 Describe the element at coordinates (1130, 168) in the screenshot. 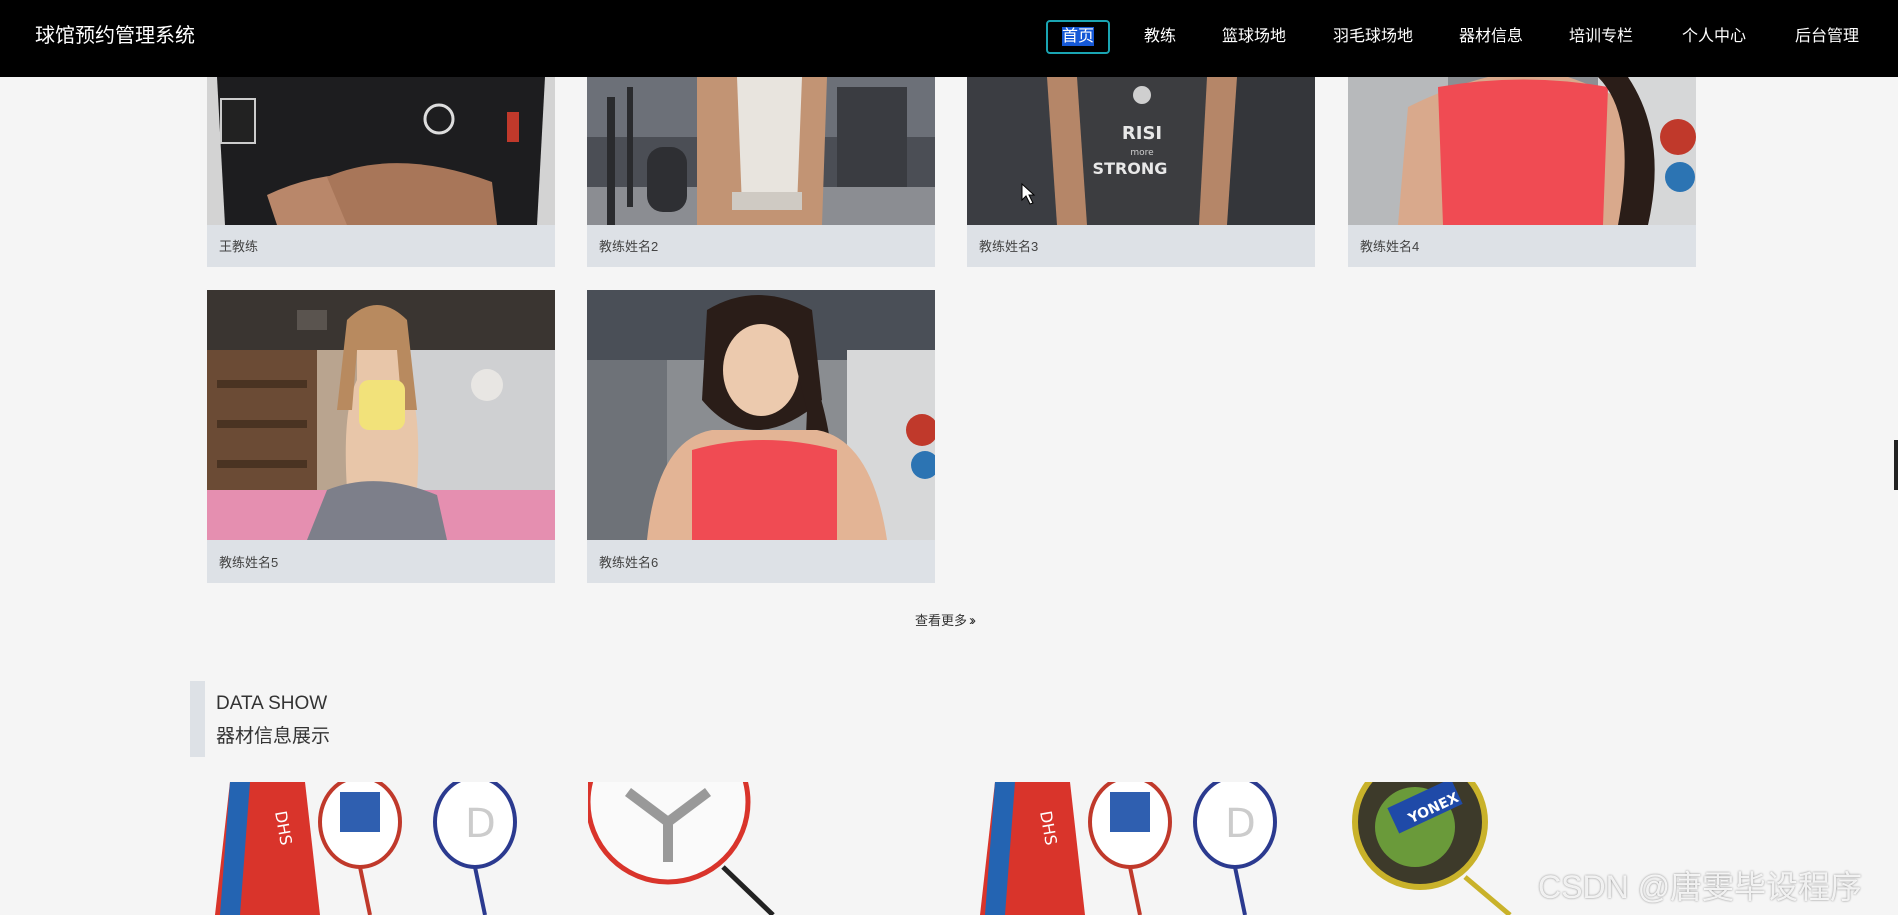

I see `svg-text: STRONG` at that location.